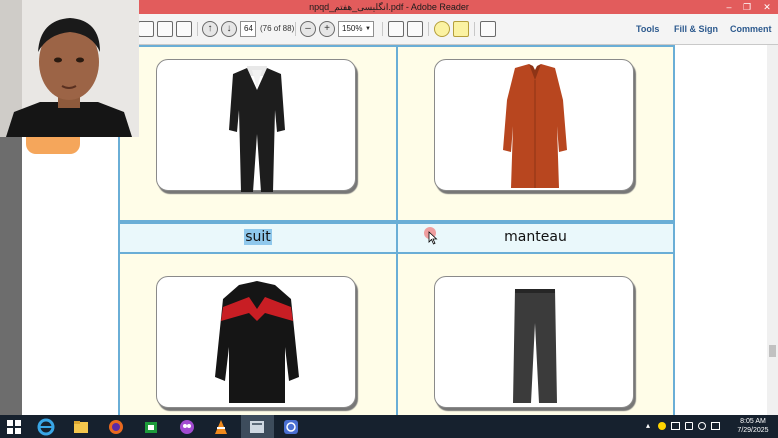  Describe the element at coordinates (675, 426) in the screenshot. I see `tray-network-icon` at that location.